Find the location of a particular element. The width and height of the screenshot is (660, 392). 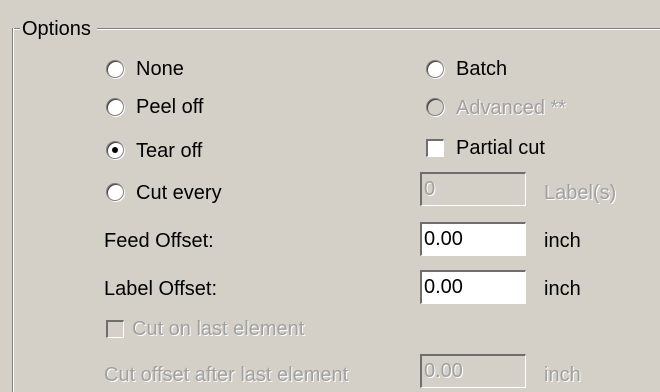

batch-radio-label: Batch is located at coordinates (481, 69).